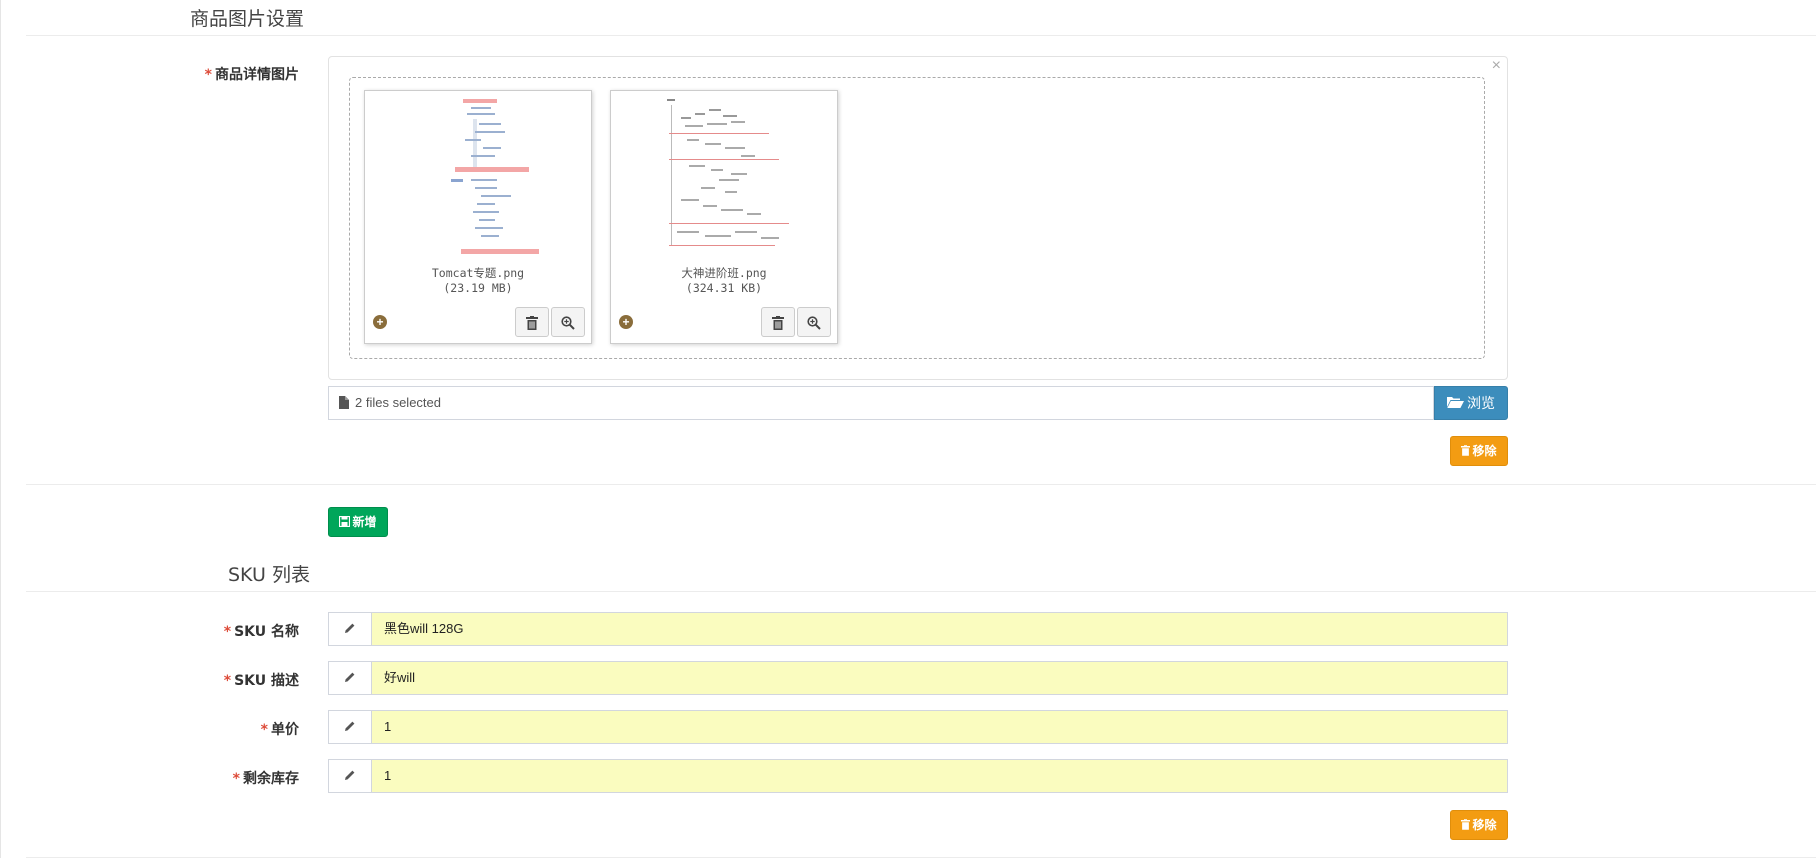 Image resolution: width=1816 pixels, height=858 pixels. Describe the element at coordinates (345, 521) in the screenshot. I see `save-icon` at that location.